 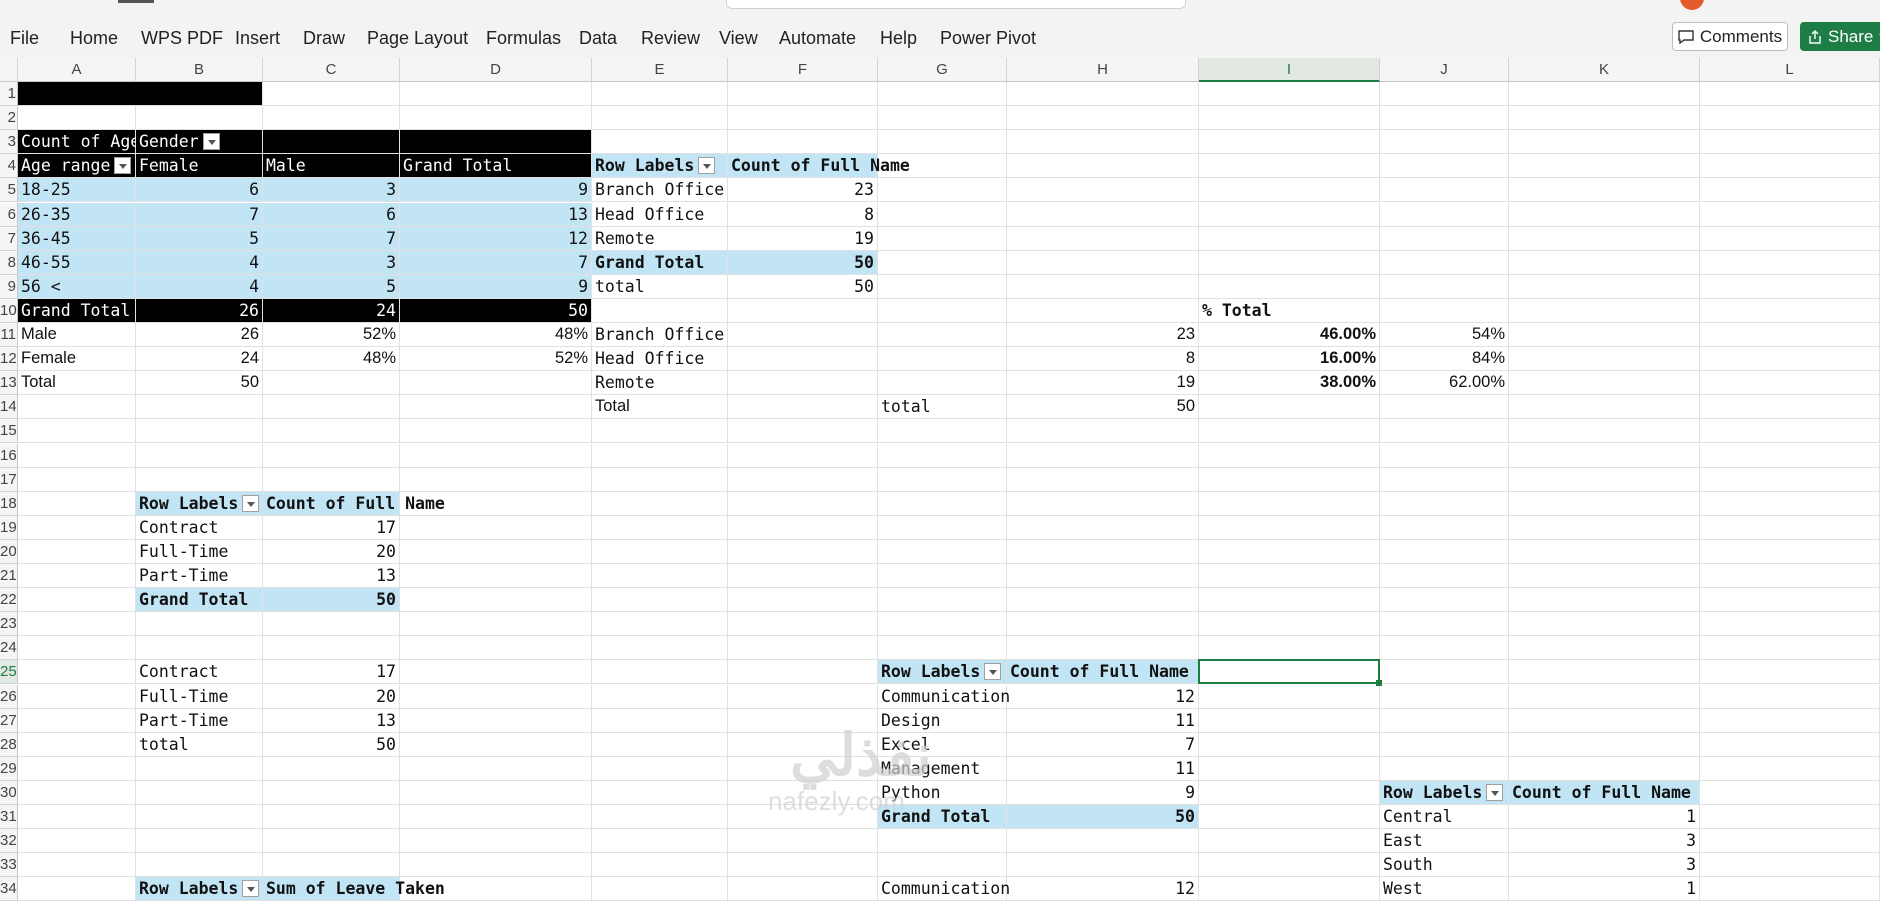 I want to click on skill-label: Communication, so click(x=944, y=696).